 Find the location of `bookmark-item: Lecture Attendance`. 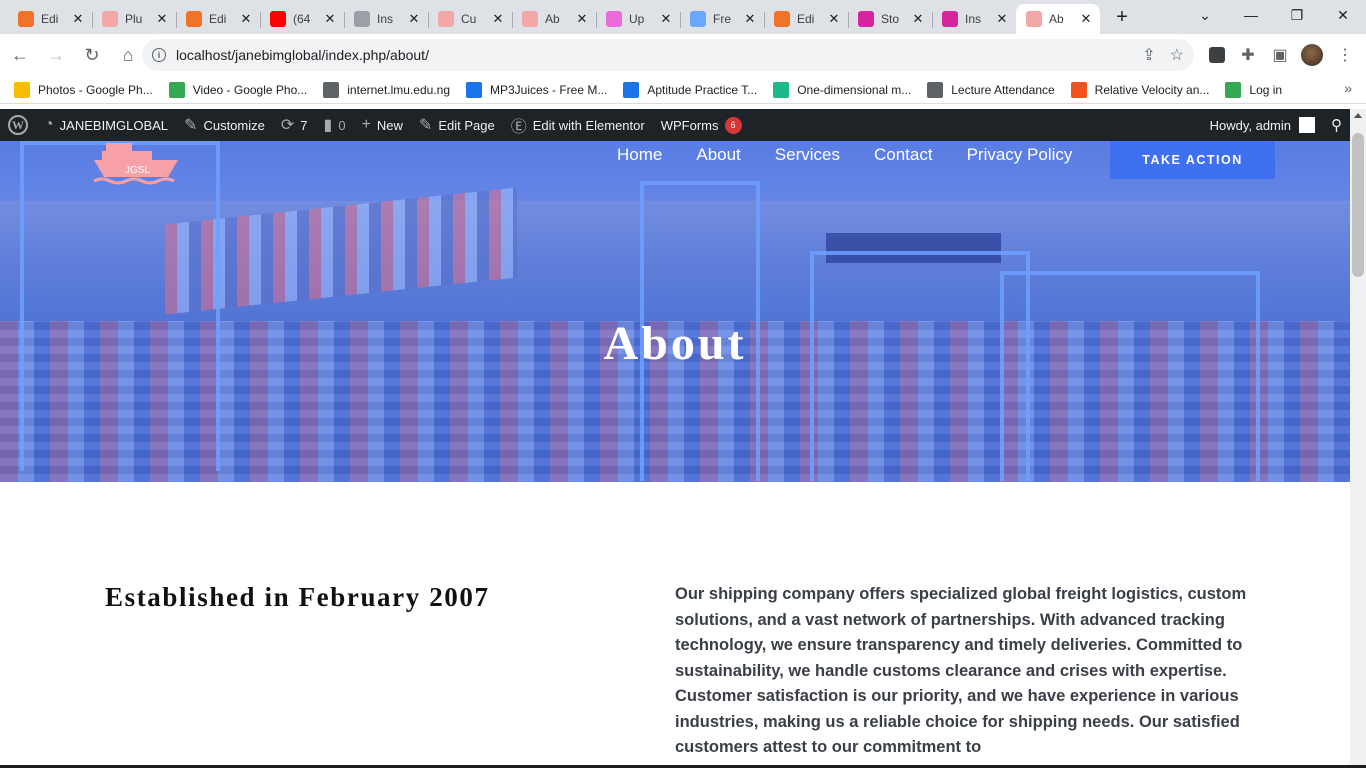

bookmark-item: Lecture Attendance is located at coordinates (991, 89).